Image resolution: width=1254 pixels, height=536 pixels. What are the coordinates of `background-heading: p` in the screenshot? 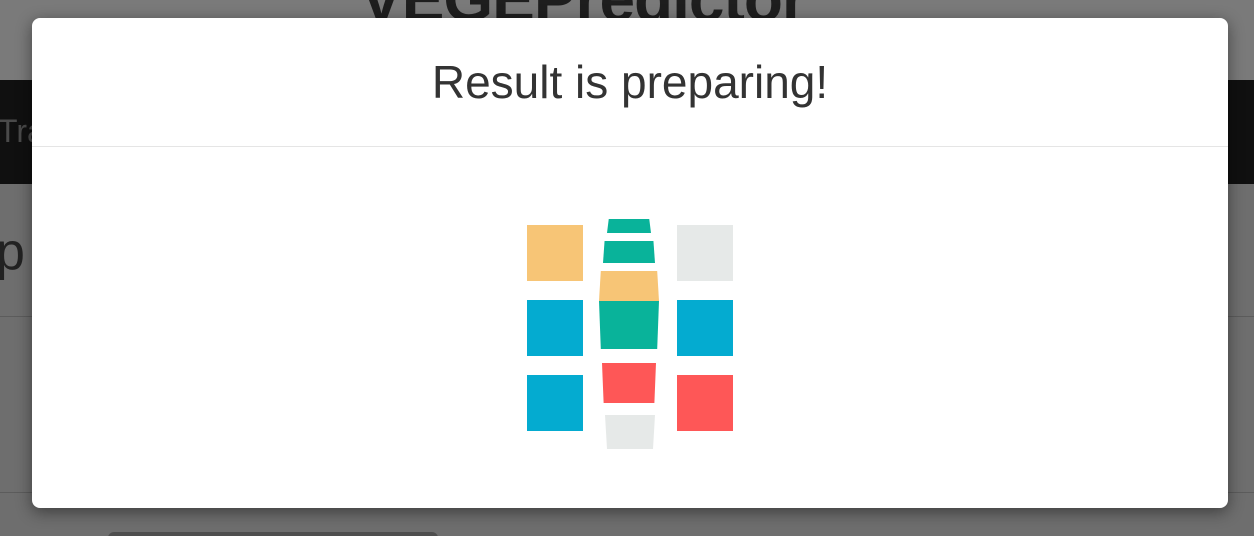 It's located at (12, 252).